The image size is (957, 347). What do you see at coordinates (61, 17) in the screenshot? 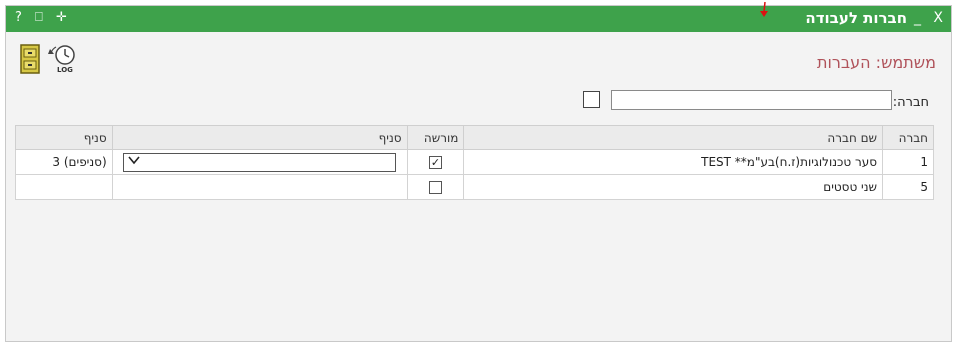
I see `move-icon: ✛` at bounding box center [61, 17].